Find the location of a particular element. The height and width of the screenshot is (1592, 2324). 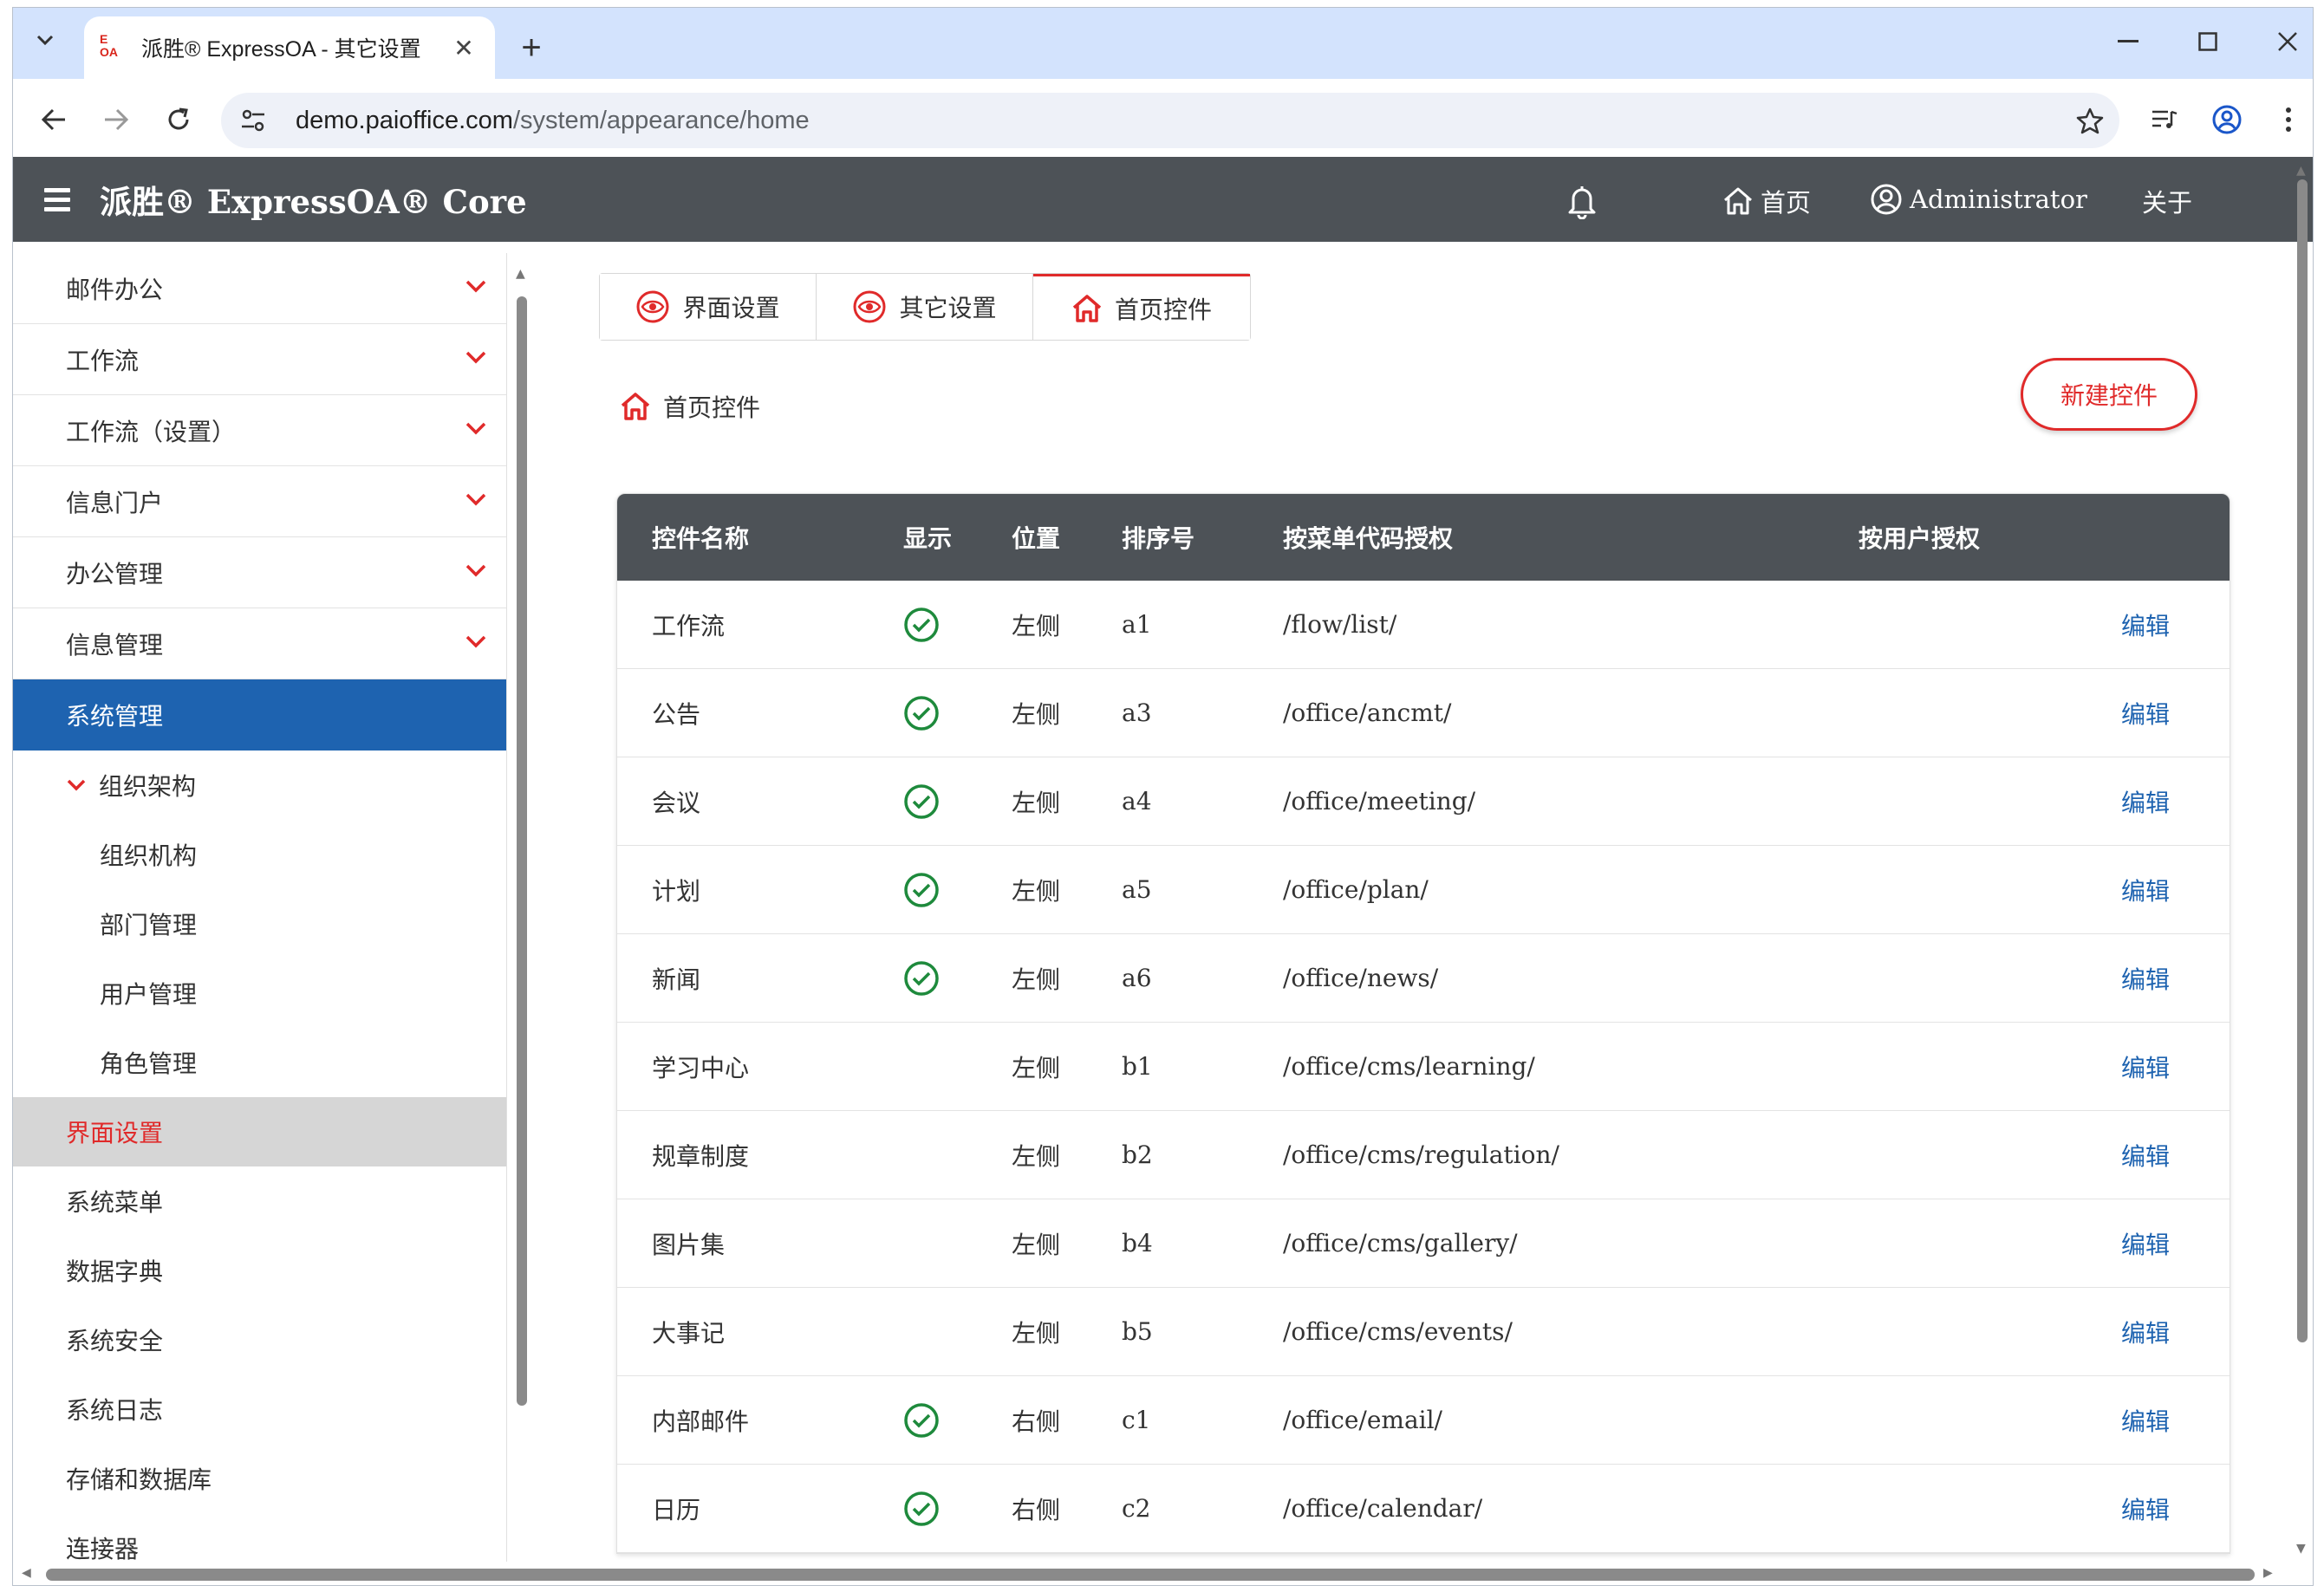

page-scroll-thumb is located at coordinates (2302, 760).